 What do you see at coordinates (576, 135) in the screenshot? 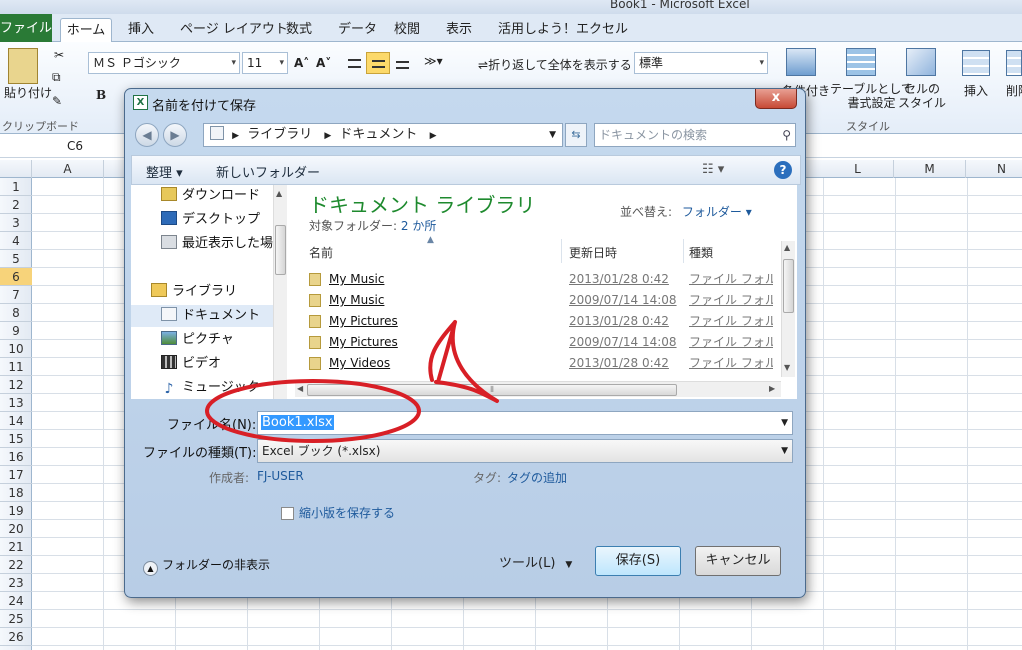
I see `refresh-button: ⇆` at bounding box center [576, 135].